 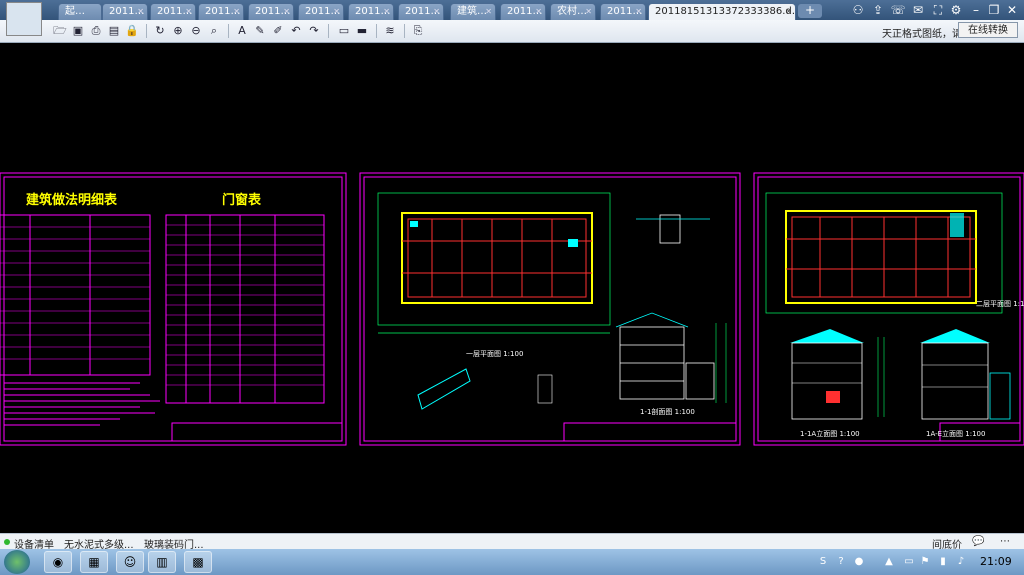 What do you see at coordinates (260, 31) in the screenshot?
I see `pen-icon: ✎` at bounding box center [260, 31].